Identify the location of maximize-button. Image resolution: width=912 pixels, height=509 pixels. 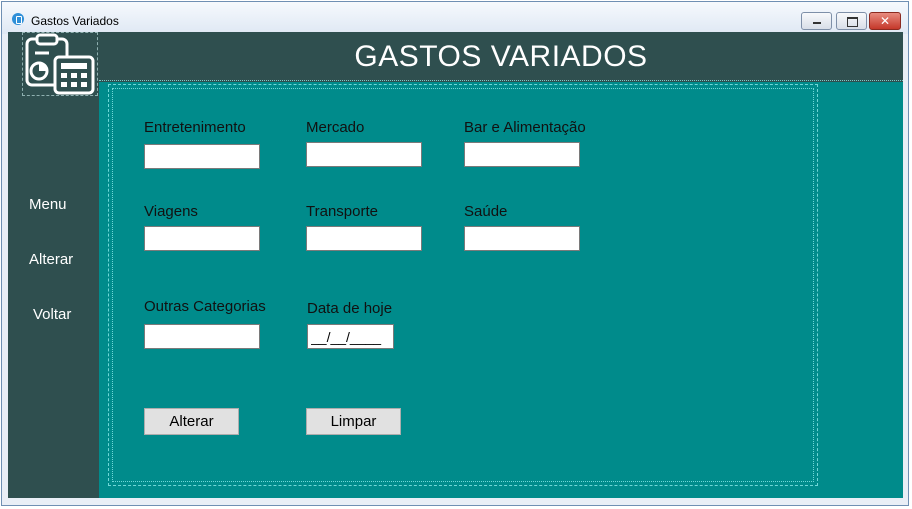
(851, 21).